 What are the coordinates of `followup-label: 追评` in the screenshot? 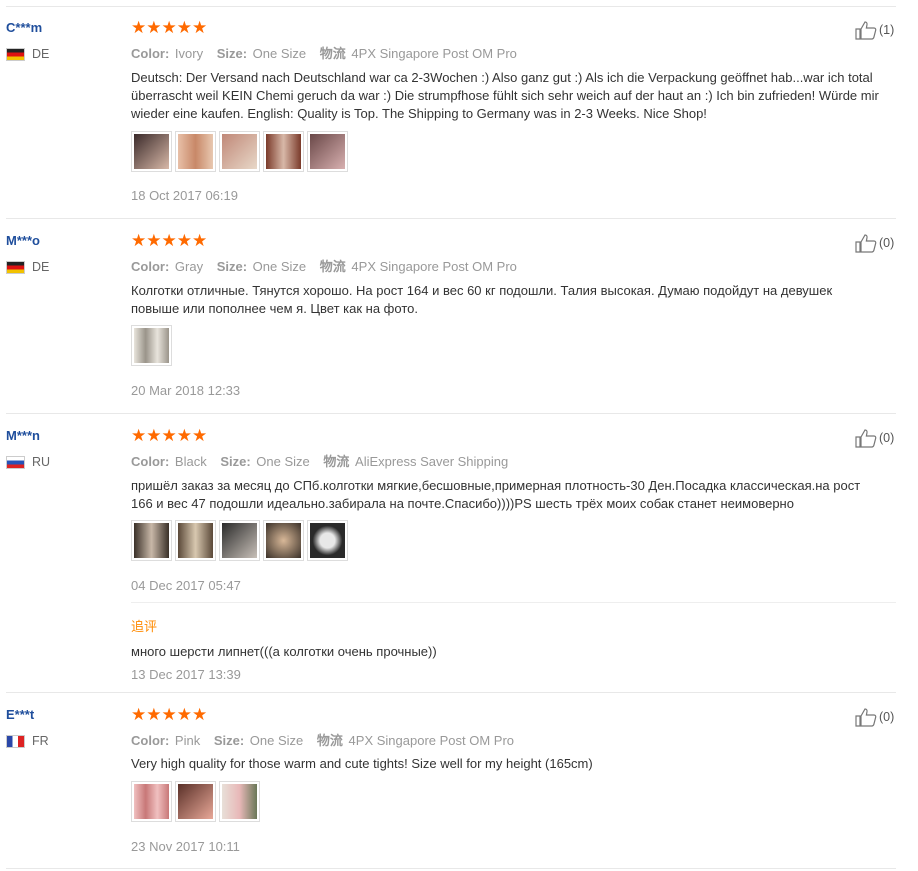 It's located at (144, 626).